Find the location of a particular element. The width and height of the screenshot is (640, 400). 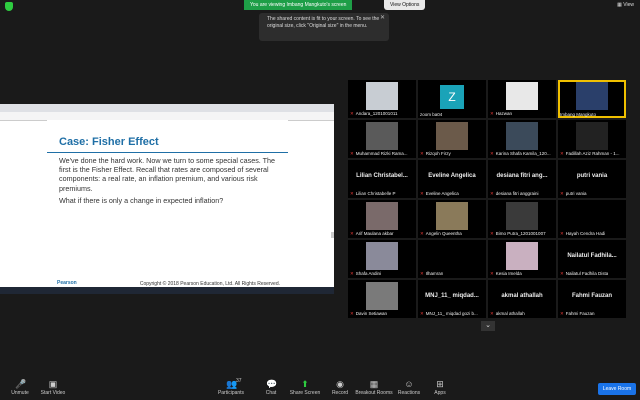

view-options-button: View Options is located at coordinates (405, 5).